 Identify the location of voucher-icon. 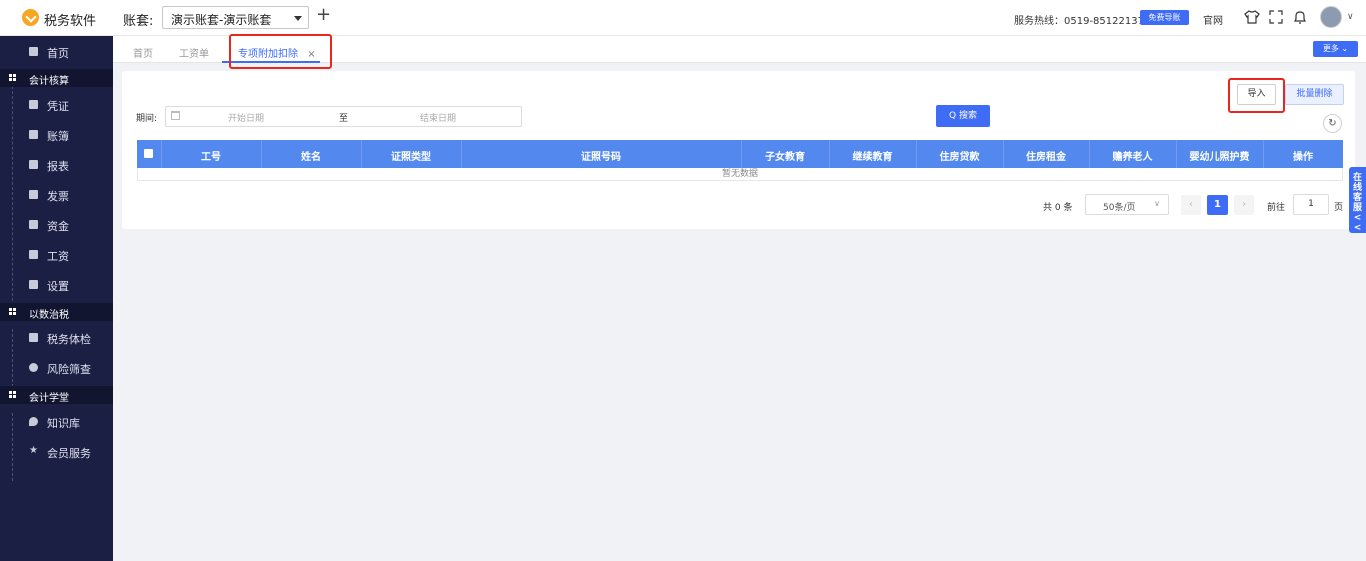
(33, 104).